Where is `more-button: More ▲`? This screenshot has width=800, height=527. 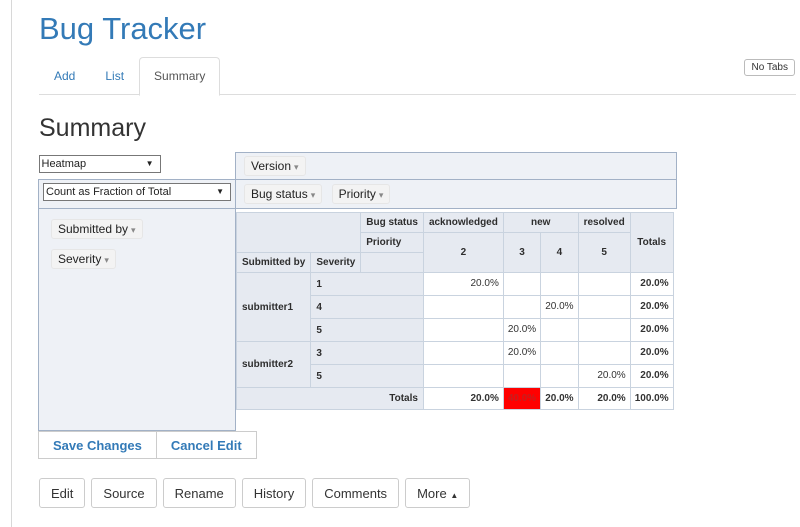
more-button: More ▲ is located at coordinates (438, 493).